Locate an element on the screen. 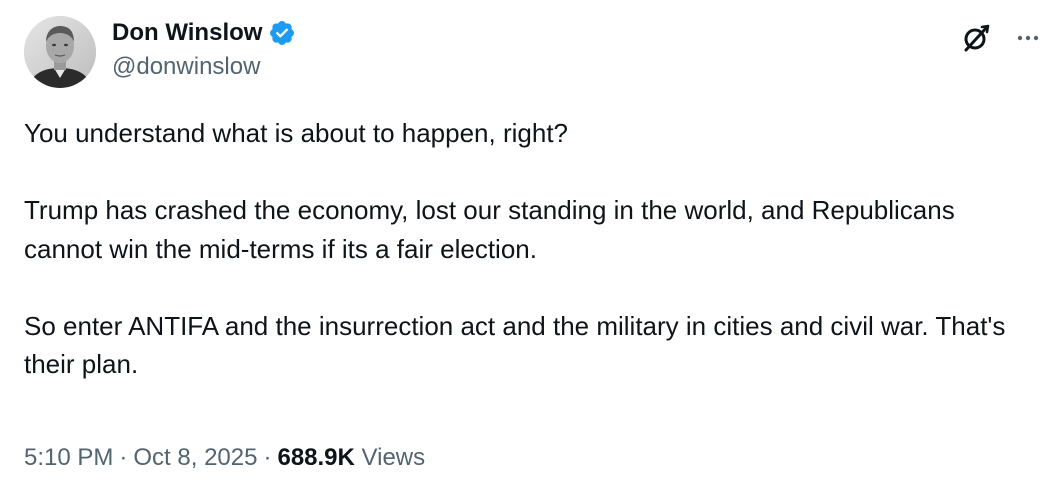 This screenshot has width=1058, height=500. tweet-meta: 5:10 PM · Oct 8, 2025 · 688.9K Views is located at coordinates (224, 458).